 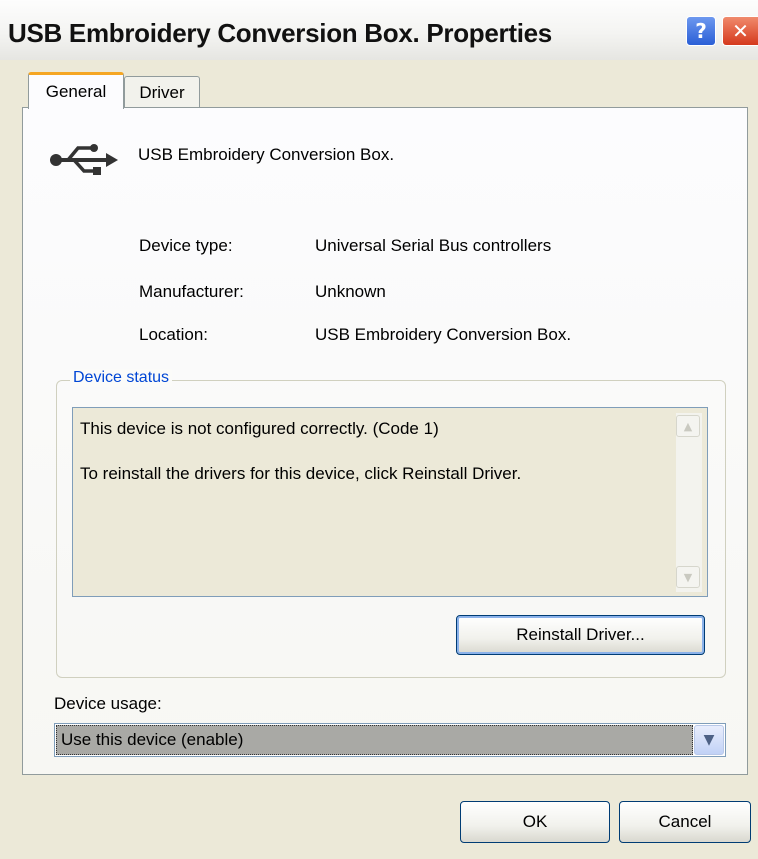 I want to click on device-usage-select: Use this device (enable) ▼, so click(x=390, y=740).